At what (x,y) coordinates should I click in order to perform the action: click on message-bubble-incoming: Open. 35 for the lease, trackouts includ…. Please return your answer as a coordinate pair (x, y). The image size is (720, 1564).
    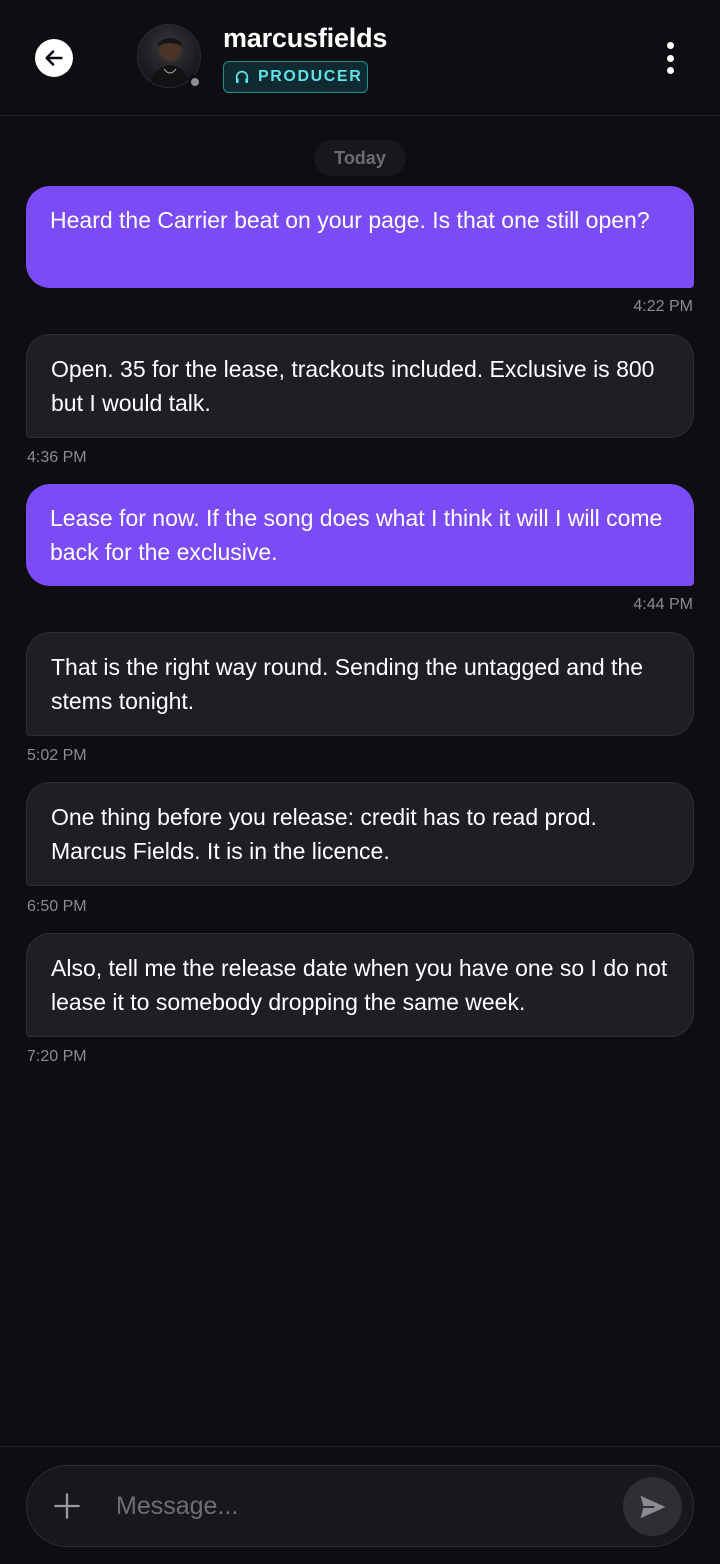
    Looking at the image, I should click on (360, 386).